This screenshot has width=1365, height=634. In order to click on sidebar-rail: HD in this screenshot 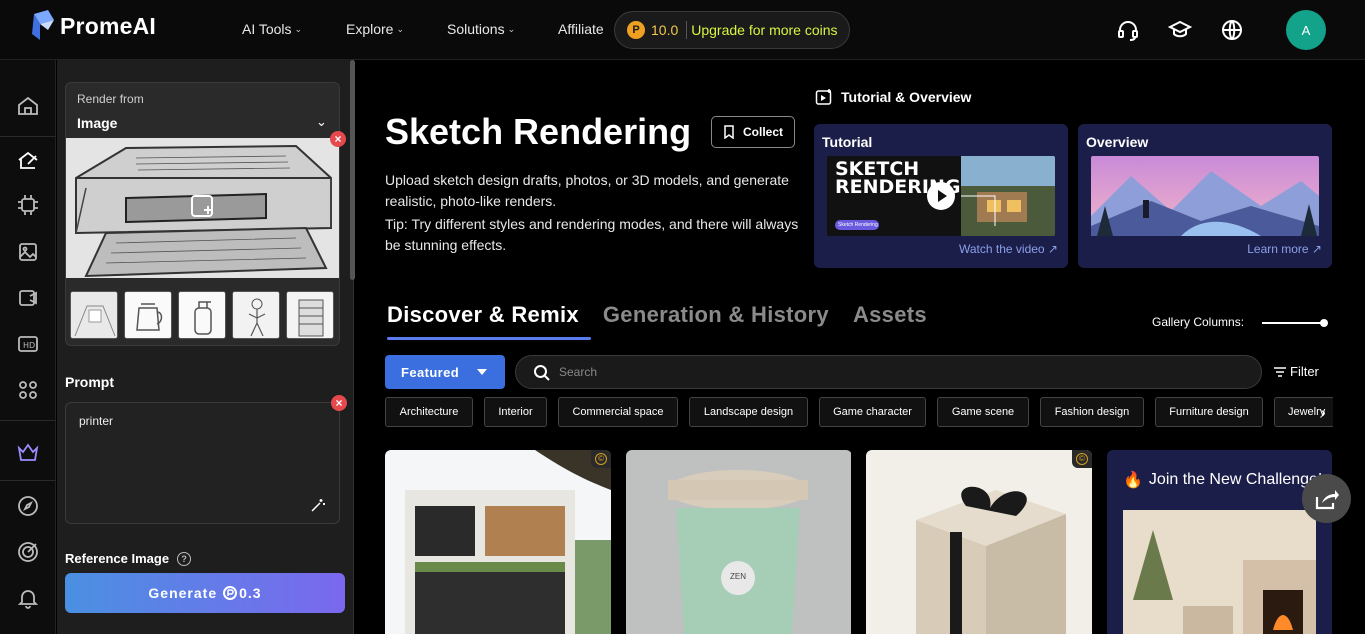, I will do `click(28, 347)`.